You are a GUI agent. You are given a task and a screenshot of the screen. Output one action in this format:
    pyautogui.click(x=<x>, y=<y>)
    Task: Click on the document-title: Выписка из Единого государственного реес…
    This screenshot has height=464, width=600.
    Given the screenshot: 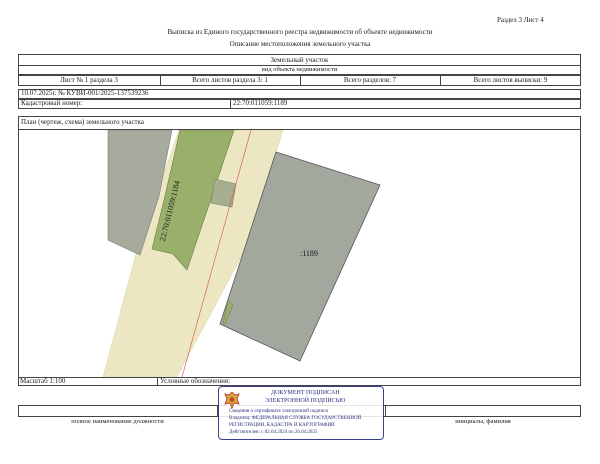 What is the action you would take?
    pyautogui.click(x=300, y=32)
    